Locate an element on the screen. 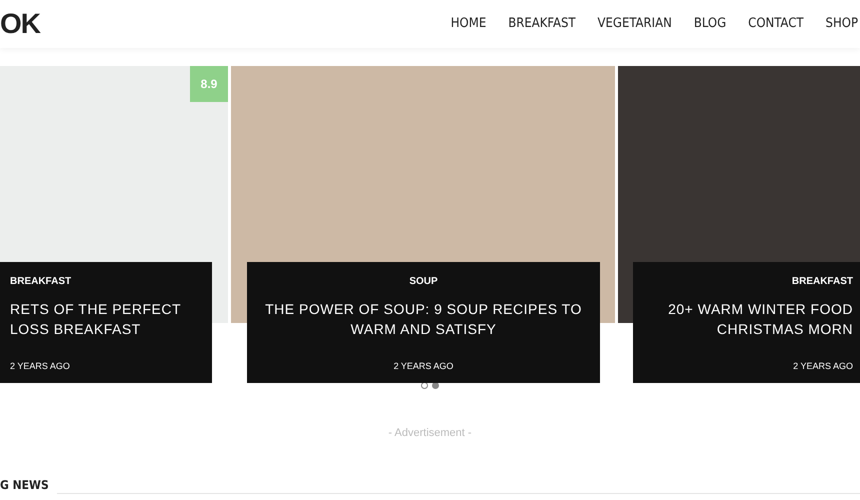 This screenshot has width=860, height=500. post-category: SOUP is located at coordinates (423, 281).